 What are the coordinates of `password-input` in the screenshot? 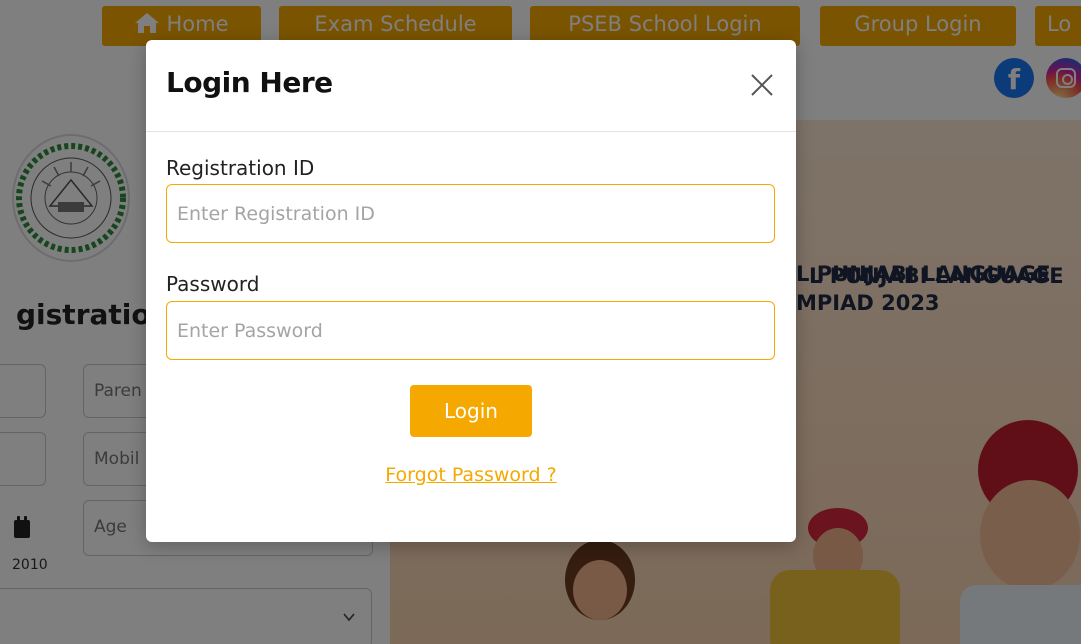 It's located at (470, 330).